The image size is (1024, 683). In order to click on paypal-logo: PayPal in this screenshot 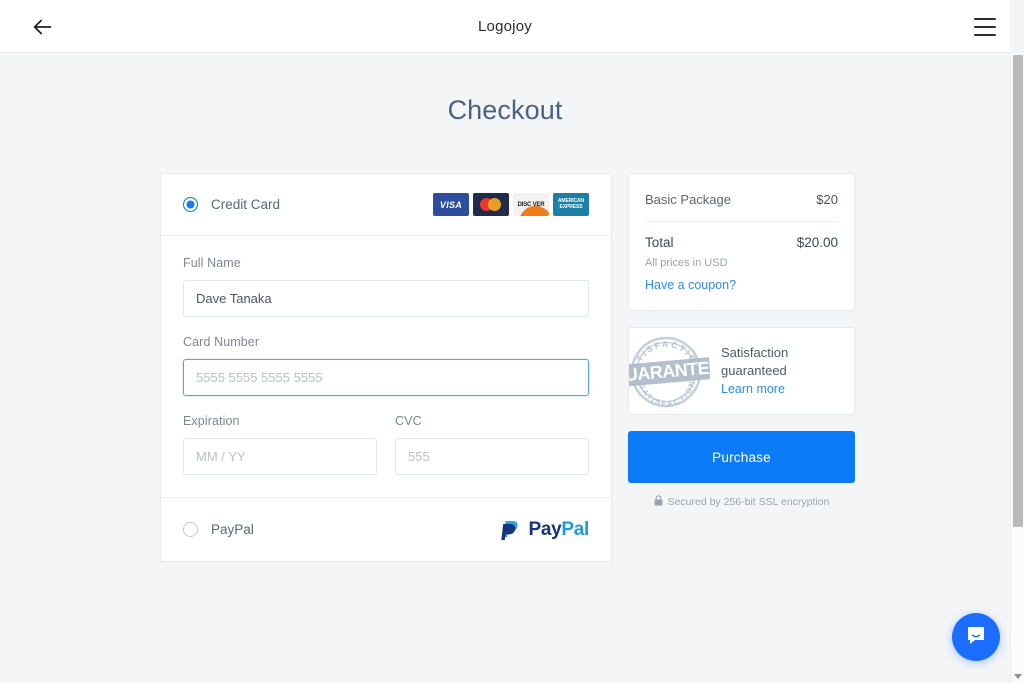, I will do `click(544, 530)`.